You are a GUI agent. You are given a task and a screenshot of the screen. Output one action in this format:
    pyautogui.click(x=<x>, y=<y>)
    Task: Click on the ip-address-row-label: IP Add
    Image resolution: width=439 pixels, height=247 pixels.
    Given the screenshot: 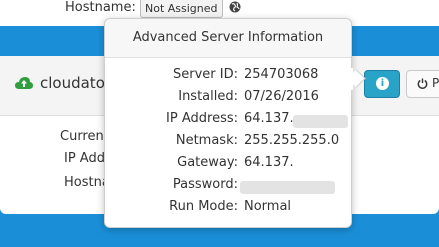 What is the action you would take?
    pyautogui.click(x=84, y=158)
    